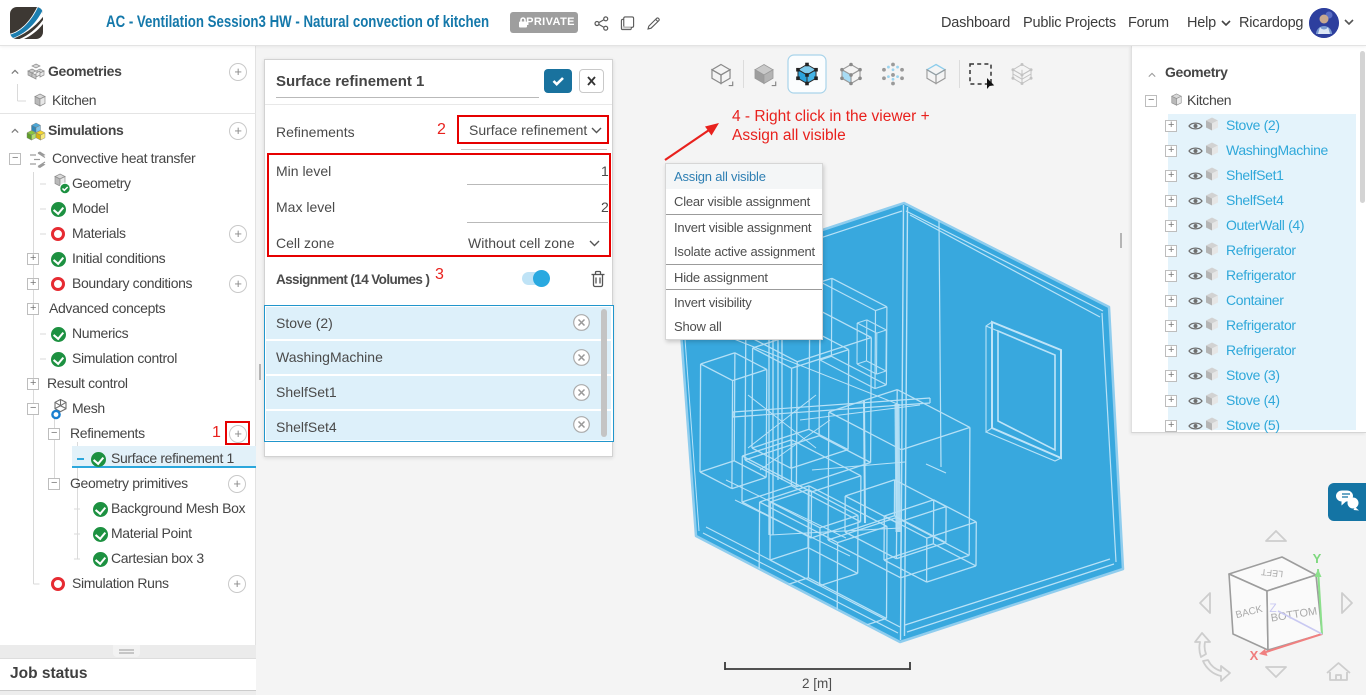 This screenshot has width=1366, height=695. What do you see at coordinates (1254, 655) in the screenshot?
I see `svg-text: X` at bounding box center [1254, 655].